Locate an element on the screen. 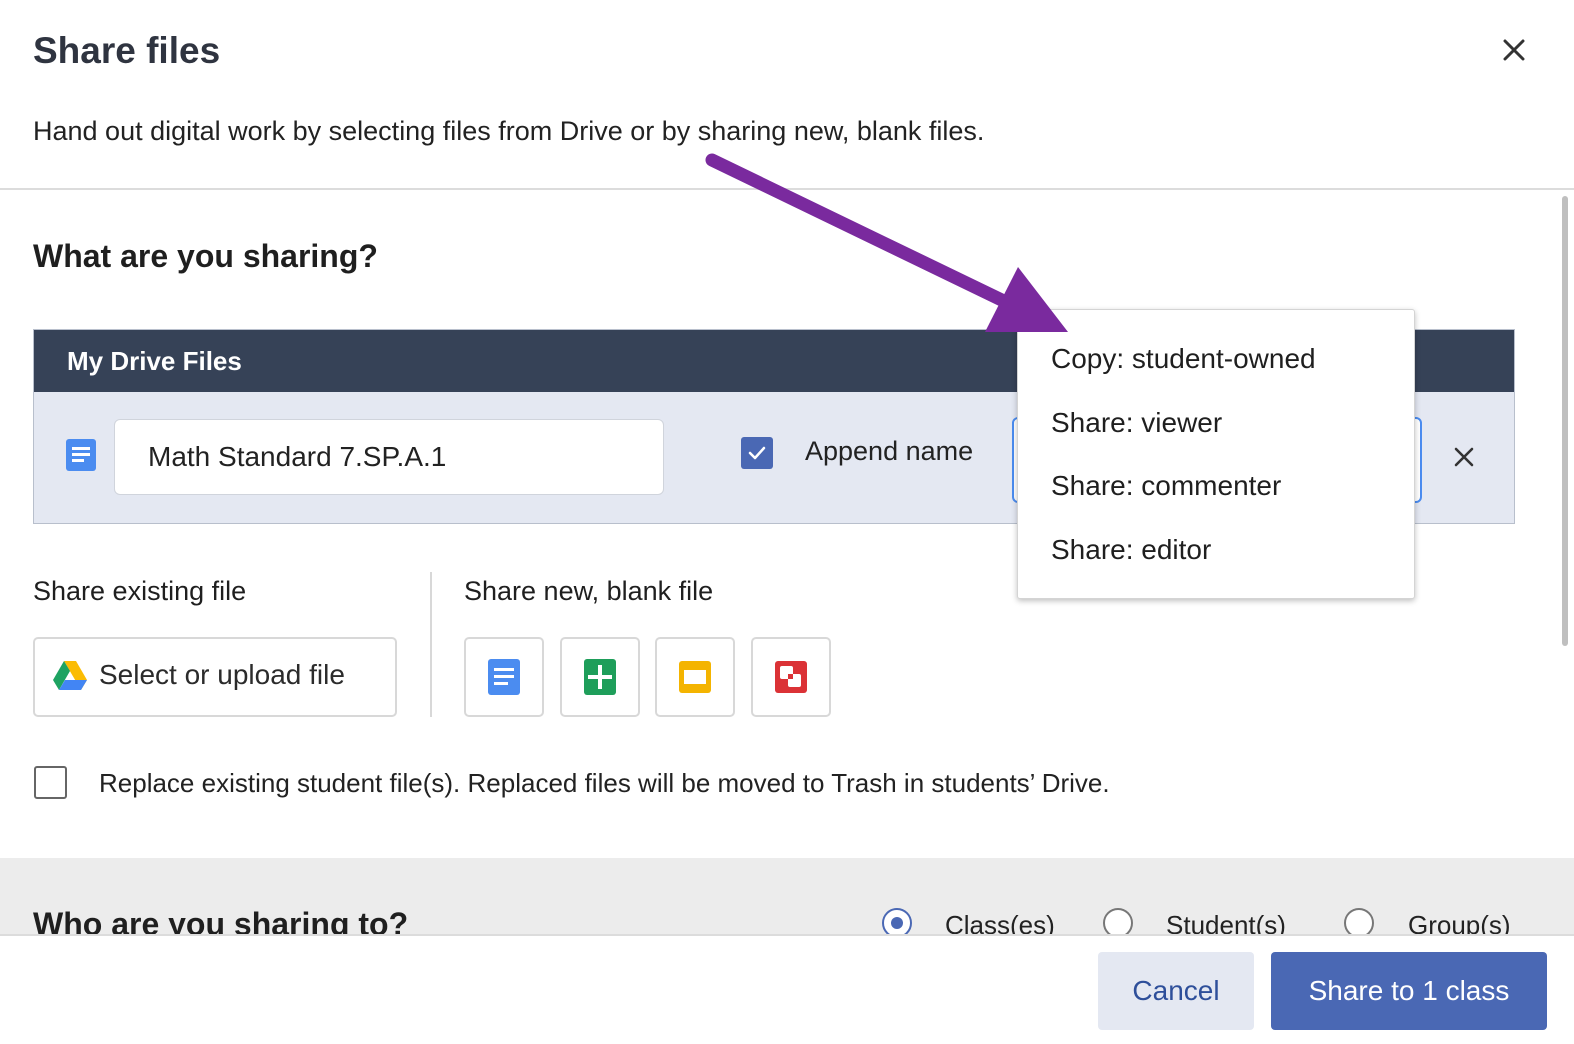 The width and height of the screenshot is (1574, 1044). cancel-button: Cancel is located at coordinates (1176, 991).